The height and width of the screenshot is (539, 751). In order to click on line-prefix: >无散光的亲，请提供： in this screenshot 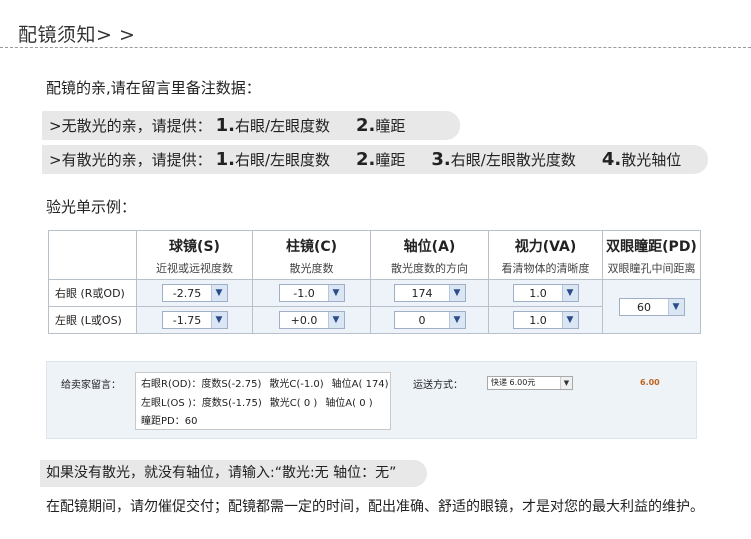, I will do `click(130, 126)`.